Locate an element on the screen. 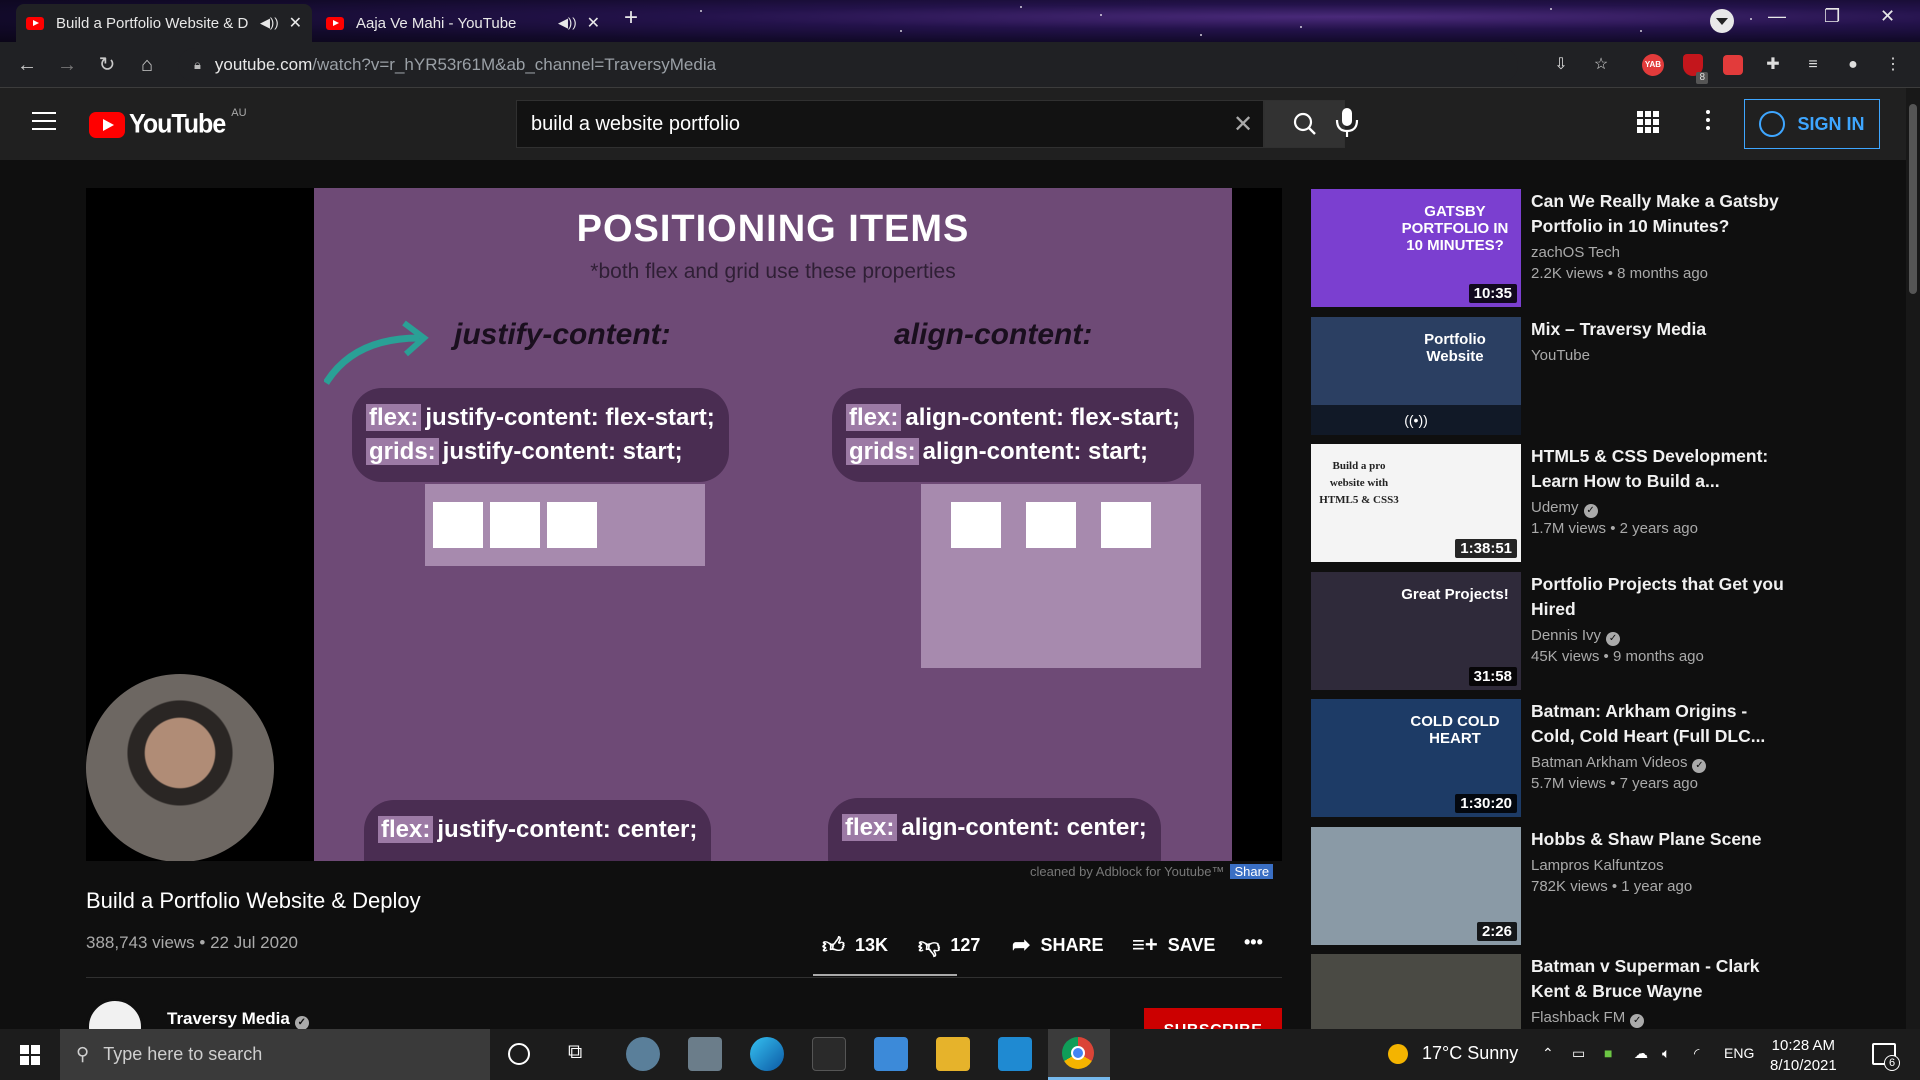 The image size is (1920, 1080). adblock-youtube-extension-icon: YAB is located at coordinates (1653, 65).